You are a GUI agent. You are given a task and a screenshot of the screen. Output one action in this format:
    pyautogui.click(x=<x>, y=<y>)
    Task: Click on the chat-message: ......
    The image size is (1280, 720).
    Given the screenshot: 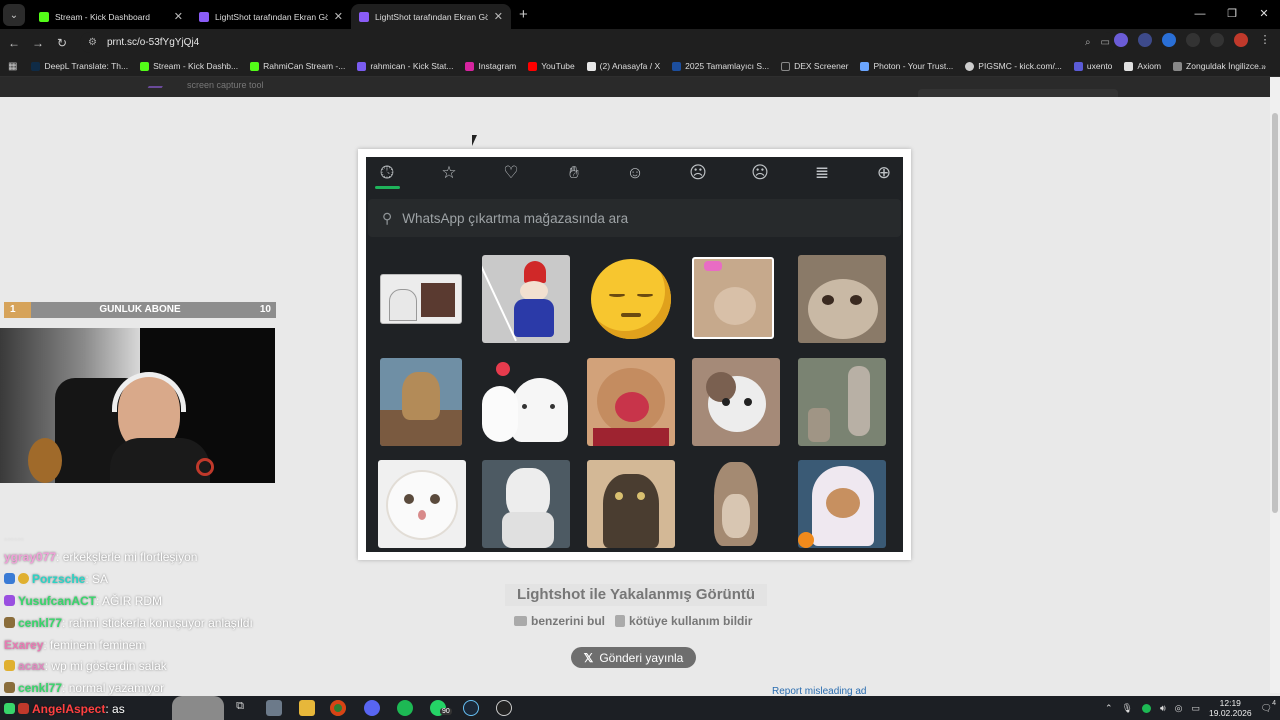 What is the action you would take?
    pyautogui.click(x=14, y=536)
    